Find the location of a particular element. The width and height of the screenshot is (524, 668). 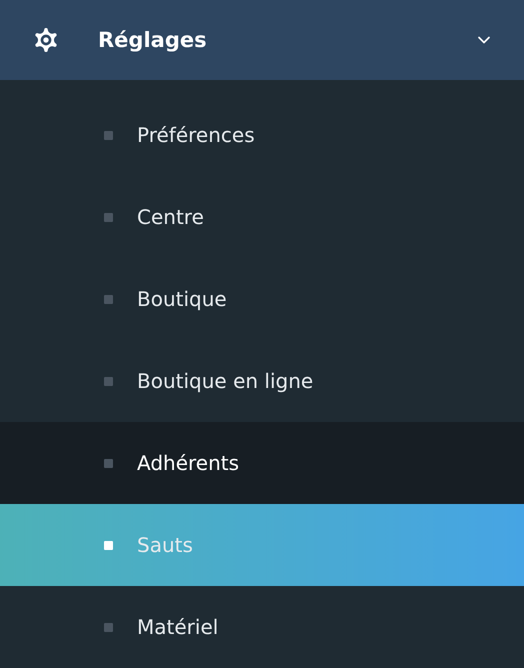

menu-title: Réglages is located at coordinates (153, 40).